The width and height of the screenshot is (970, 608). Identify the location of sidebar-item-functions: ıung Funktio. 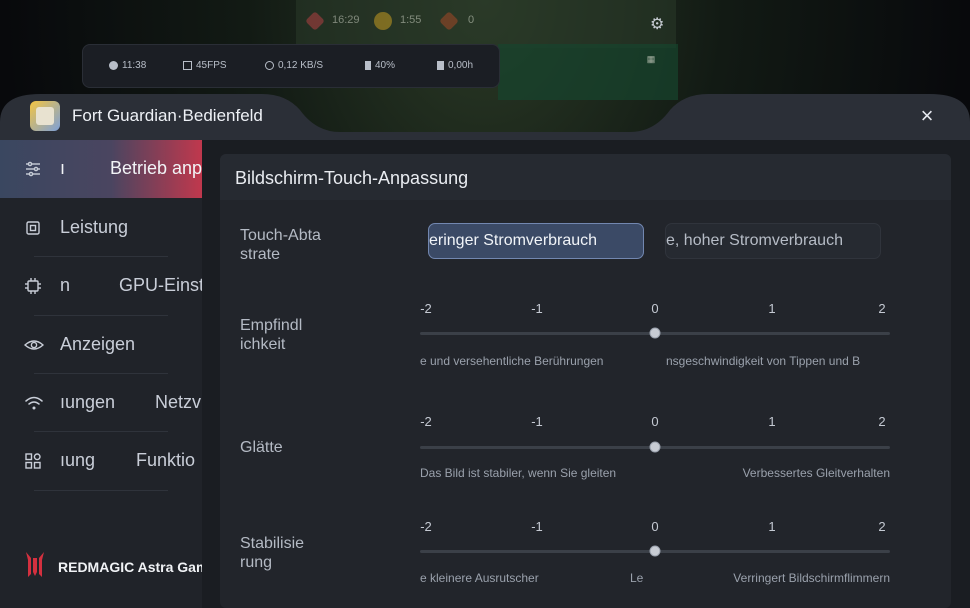
(101, 461).